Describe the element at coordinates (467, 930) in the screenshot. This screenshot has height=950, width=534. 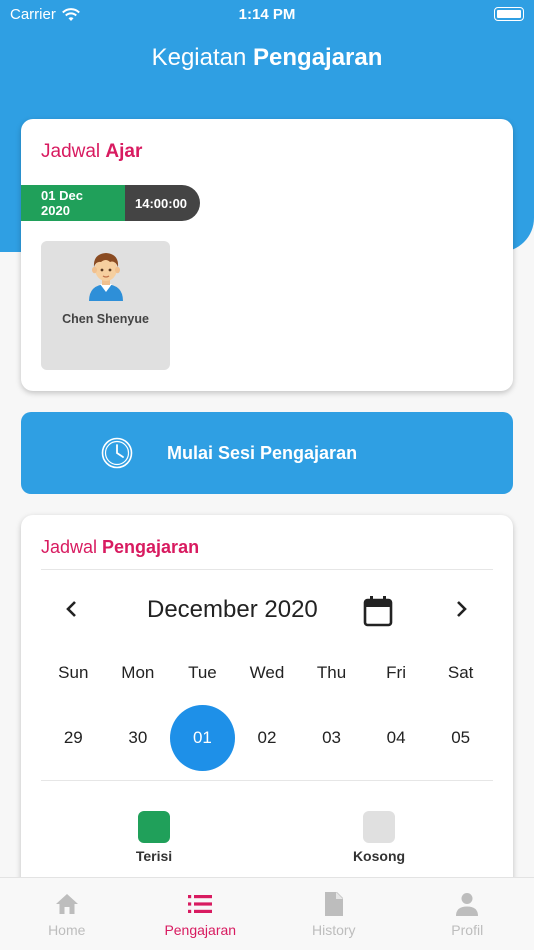
I see `nav-label-profil: Profil` at that location.